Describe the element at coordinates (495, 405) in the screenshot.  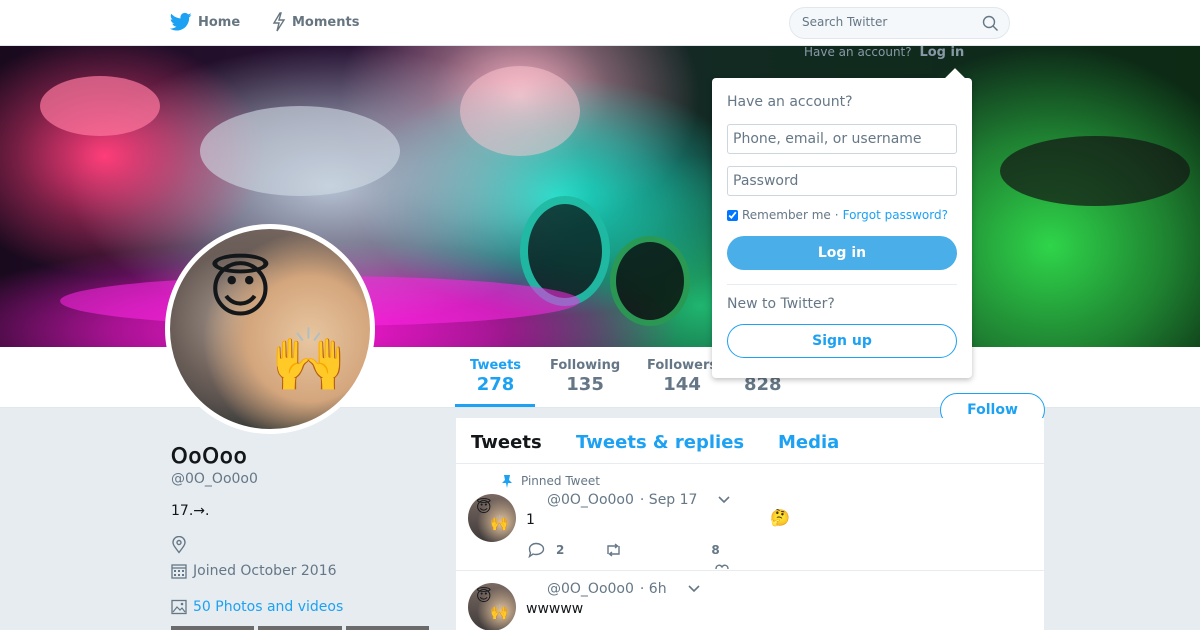
I see `active-stat-underline` at that location.